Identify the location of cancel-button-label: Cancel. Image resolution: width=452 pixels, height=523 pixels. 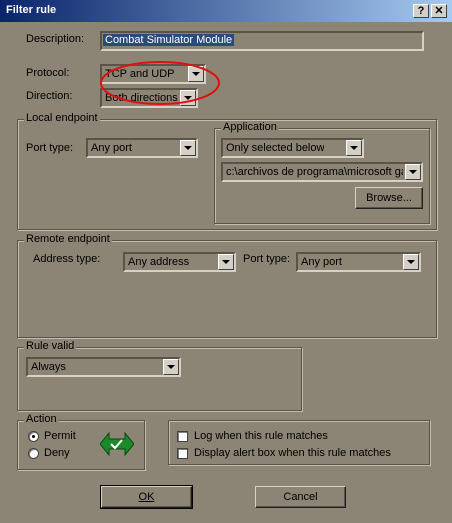
(300, 497).